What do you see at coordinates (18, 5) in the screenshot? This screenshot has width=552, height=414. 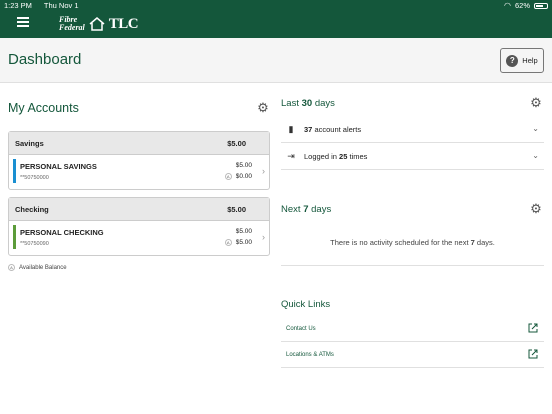 I see `status-time: 1:23 PM` at bounding box center [18, 5].